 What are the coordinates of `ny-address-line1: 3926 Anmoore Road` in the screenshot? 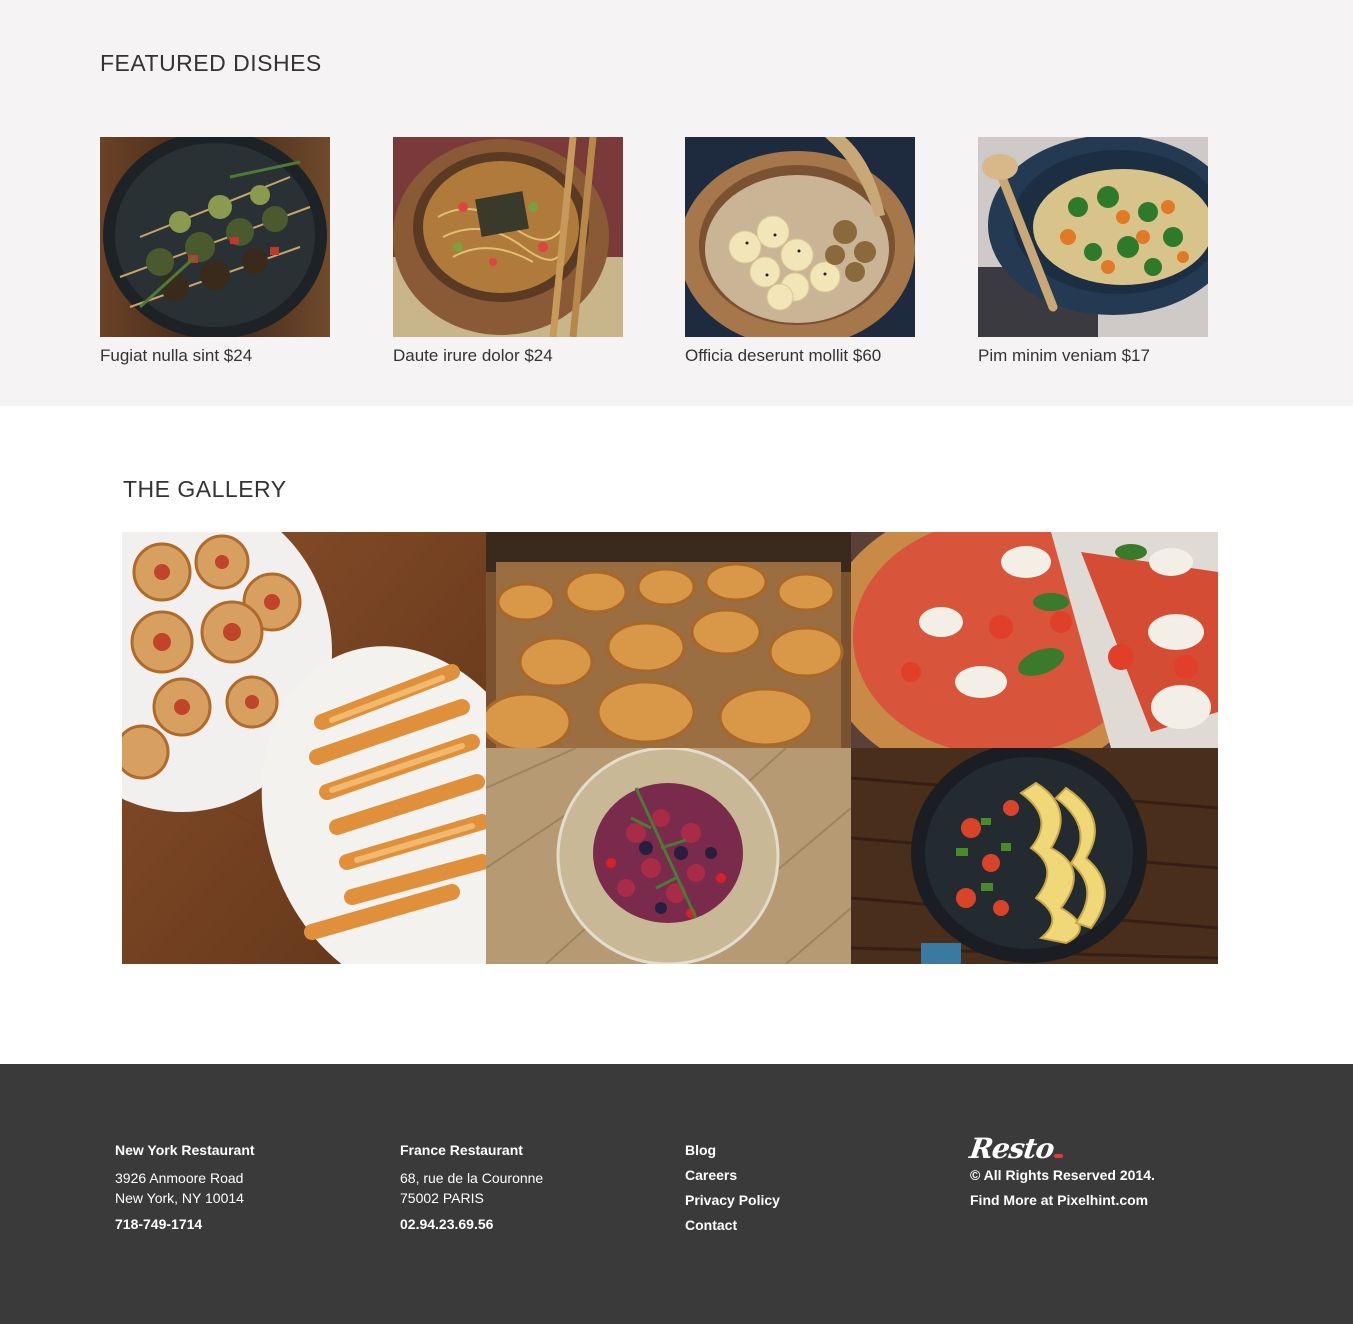 It's located at (179, 1178).